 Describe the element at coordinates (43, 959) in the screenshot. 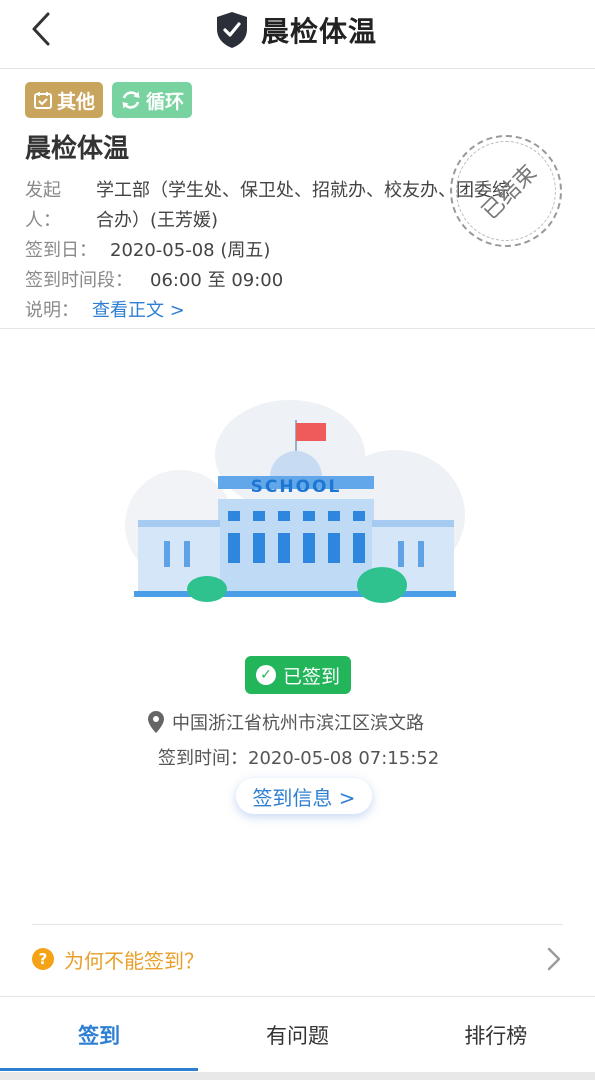

I see `question-icon: ?` at that location.